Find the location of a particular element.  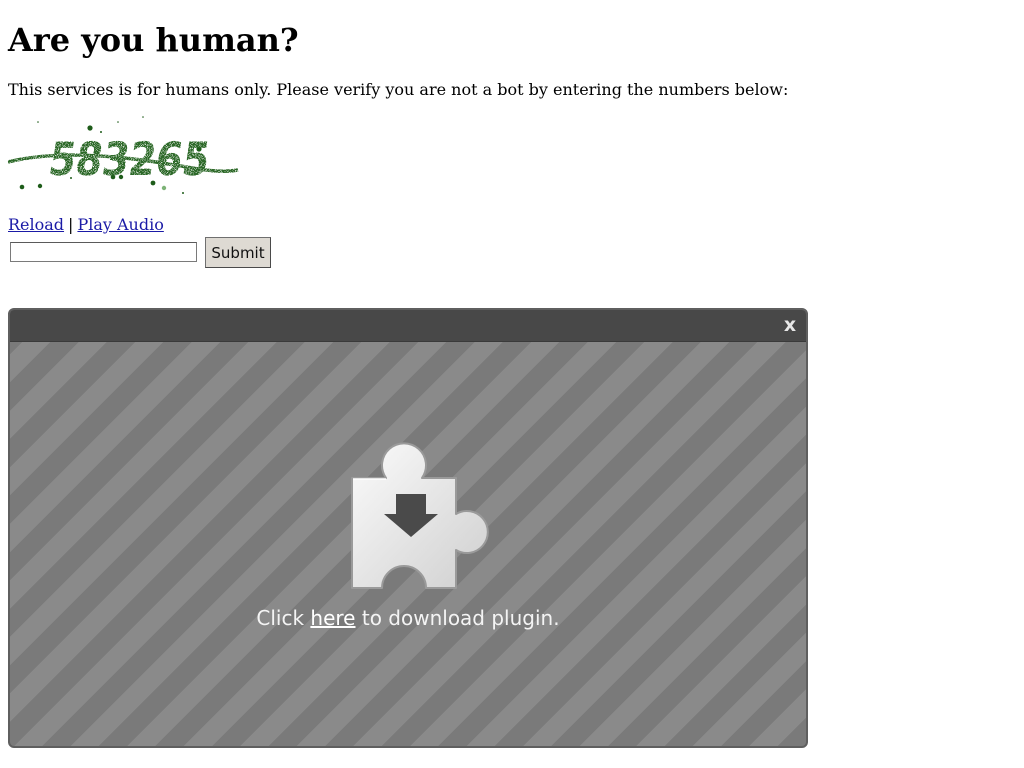

plugin-message: Click here to download plugin. is located at coordinates (408, 618).